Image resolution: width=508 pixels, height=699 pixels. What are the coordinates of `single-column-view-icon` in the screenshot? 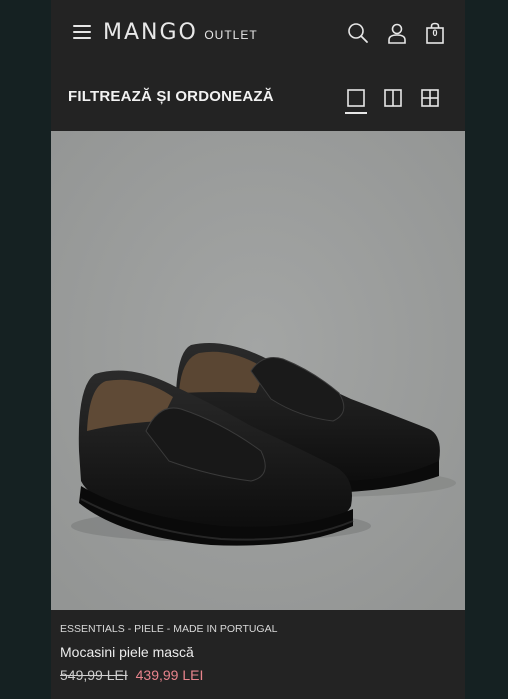 It's located at (357, 99).